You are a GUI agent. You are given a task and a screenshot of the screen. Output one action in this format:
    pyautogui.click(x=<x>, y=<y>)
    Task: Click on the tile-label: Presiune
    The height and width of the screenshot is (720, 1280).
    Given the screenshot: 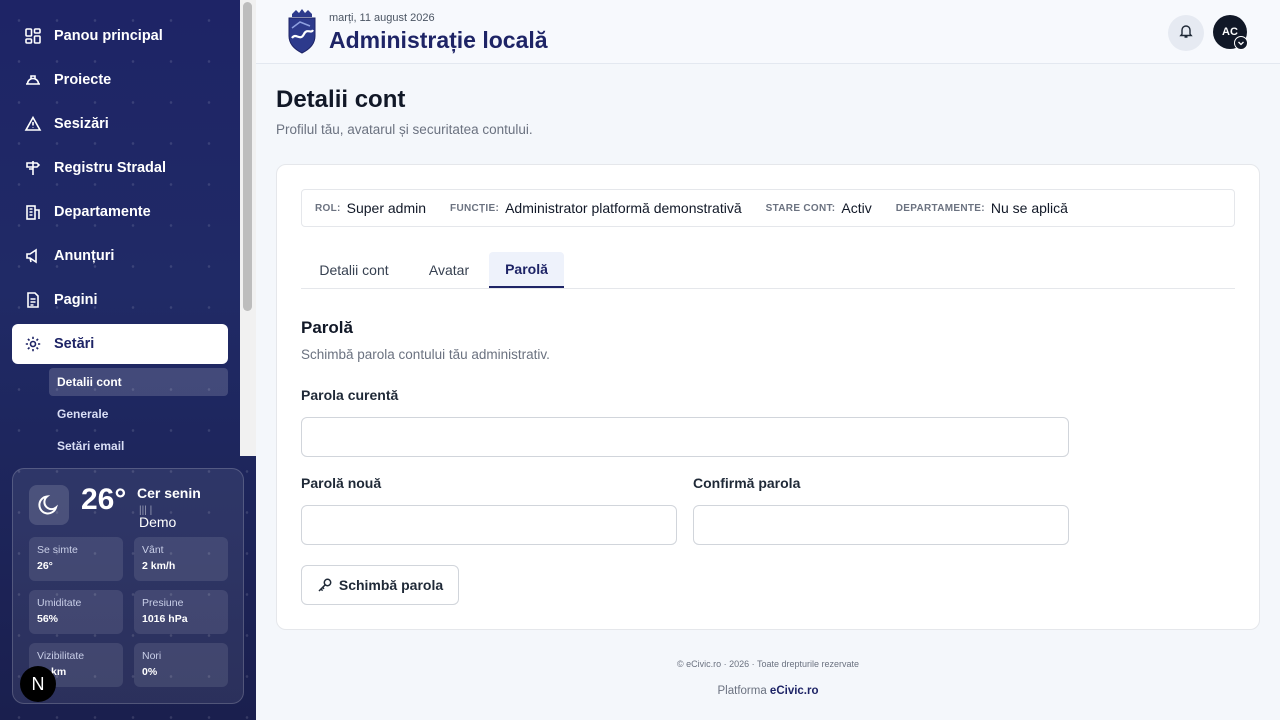 What is the action you would take?
    pyautogui.click(x=163, y=603)
    